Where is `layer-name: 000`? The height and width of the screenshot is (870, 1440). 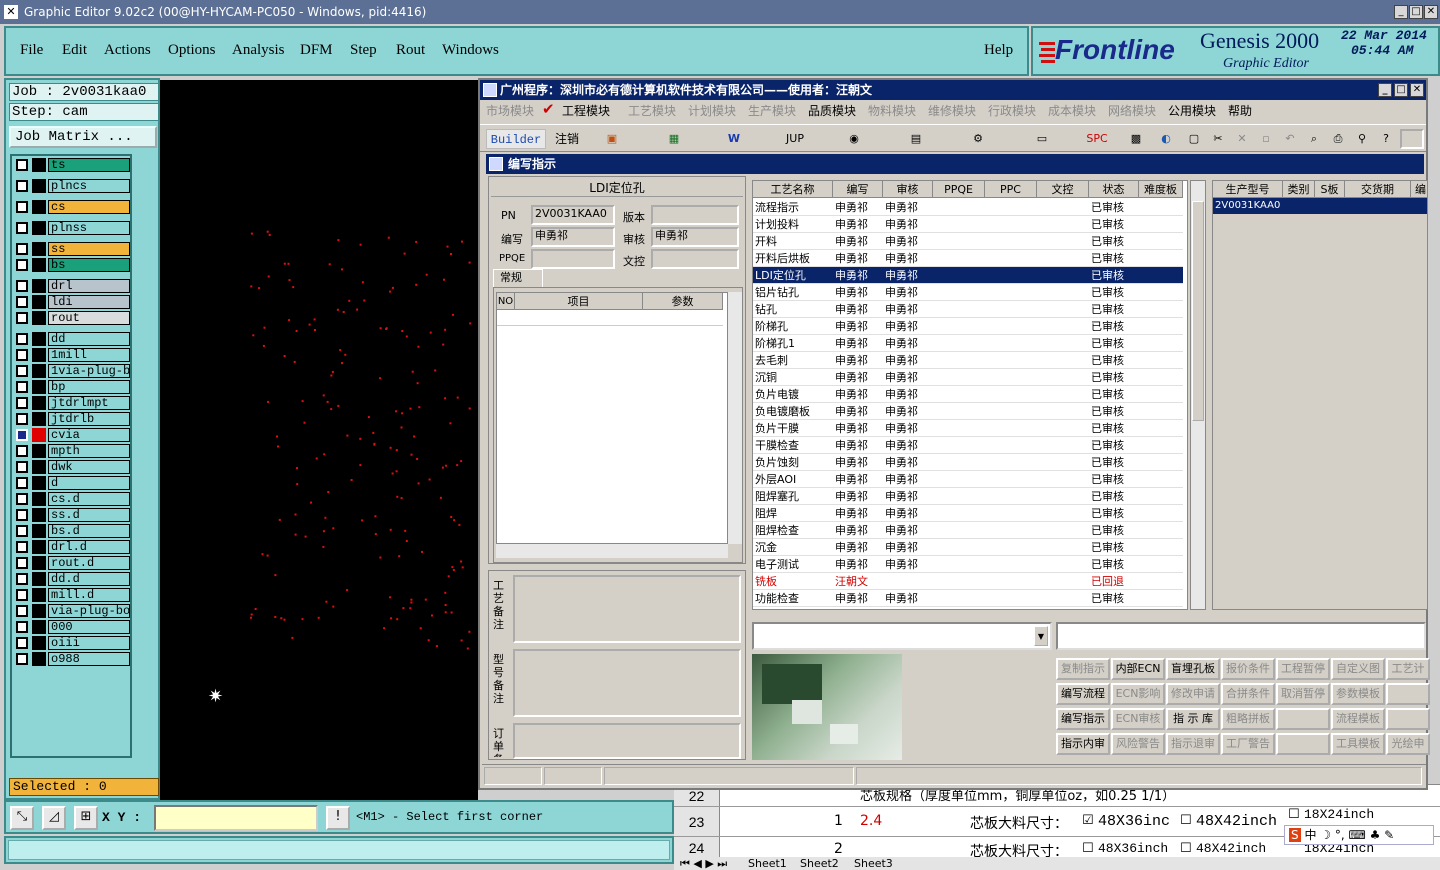 layer-name: 000 is located at coordinates (89, 627).